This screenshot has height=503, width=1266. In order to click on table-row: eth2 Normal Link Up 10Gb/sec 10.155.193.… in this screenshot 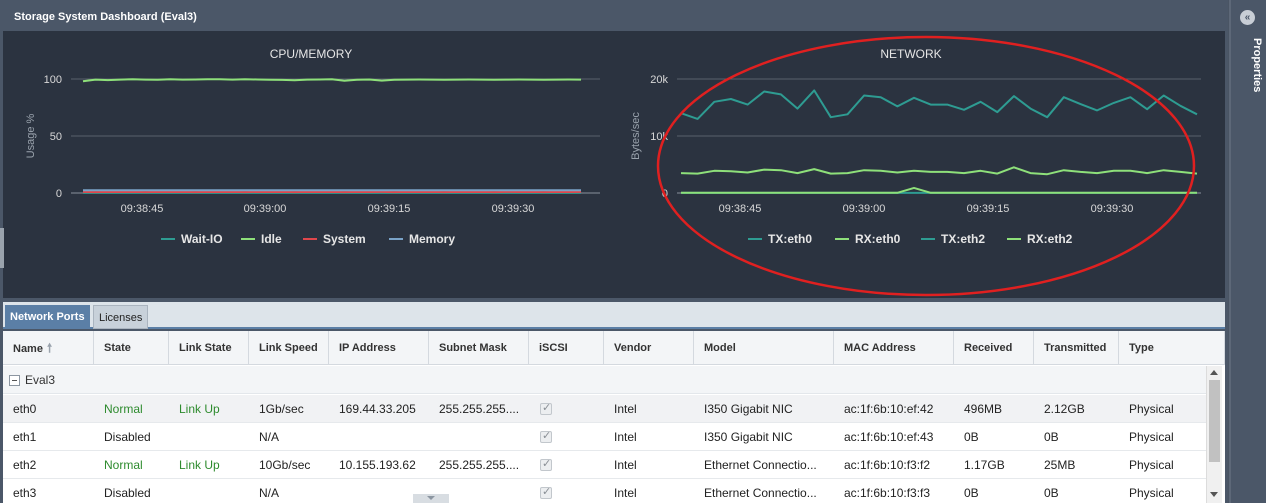, I will do `click(605, 465)`.